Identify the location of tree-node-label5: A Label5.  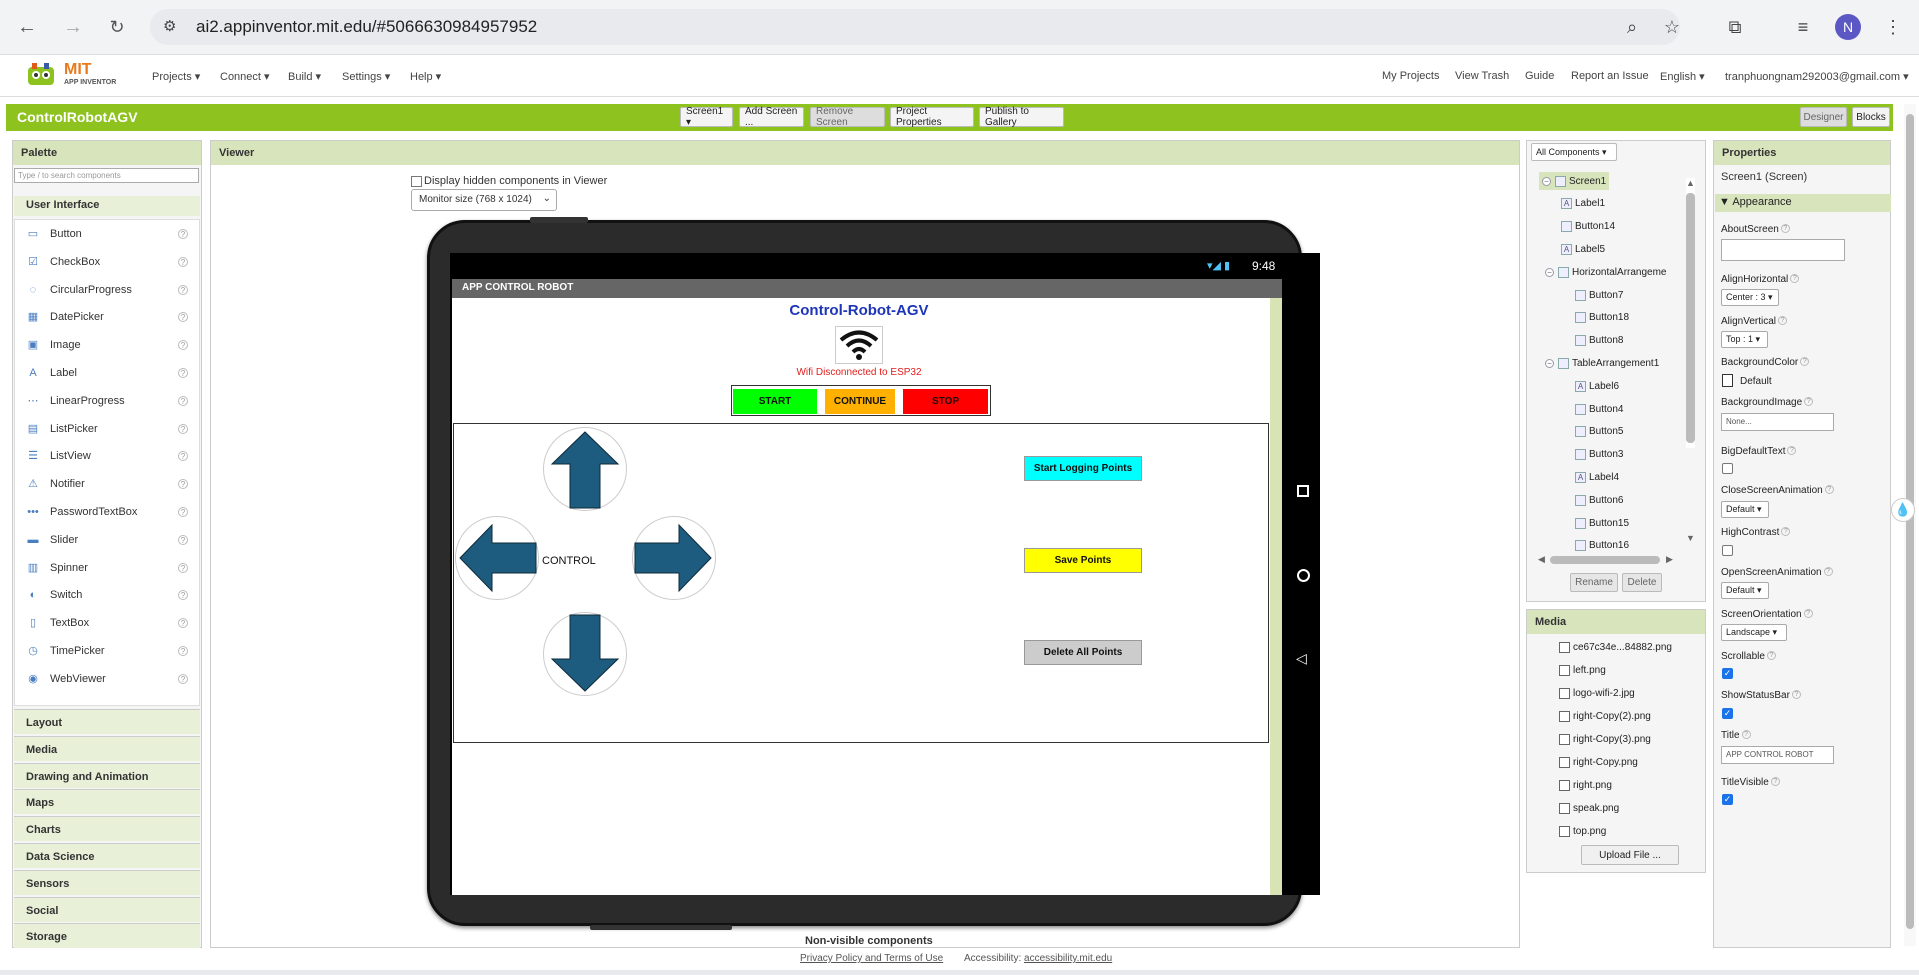
(1583, 249).